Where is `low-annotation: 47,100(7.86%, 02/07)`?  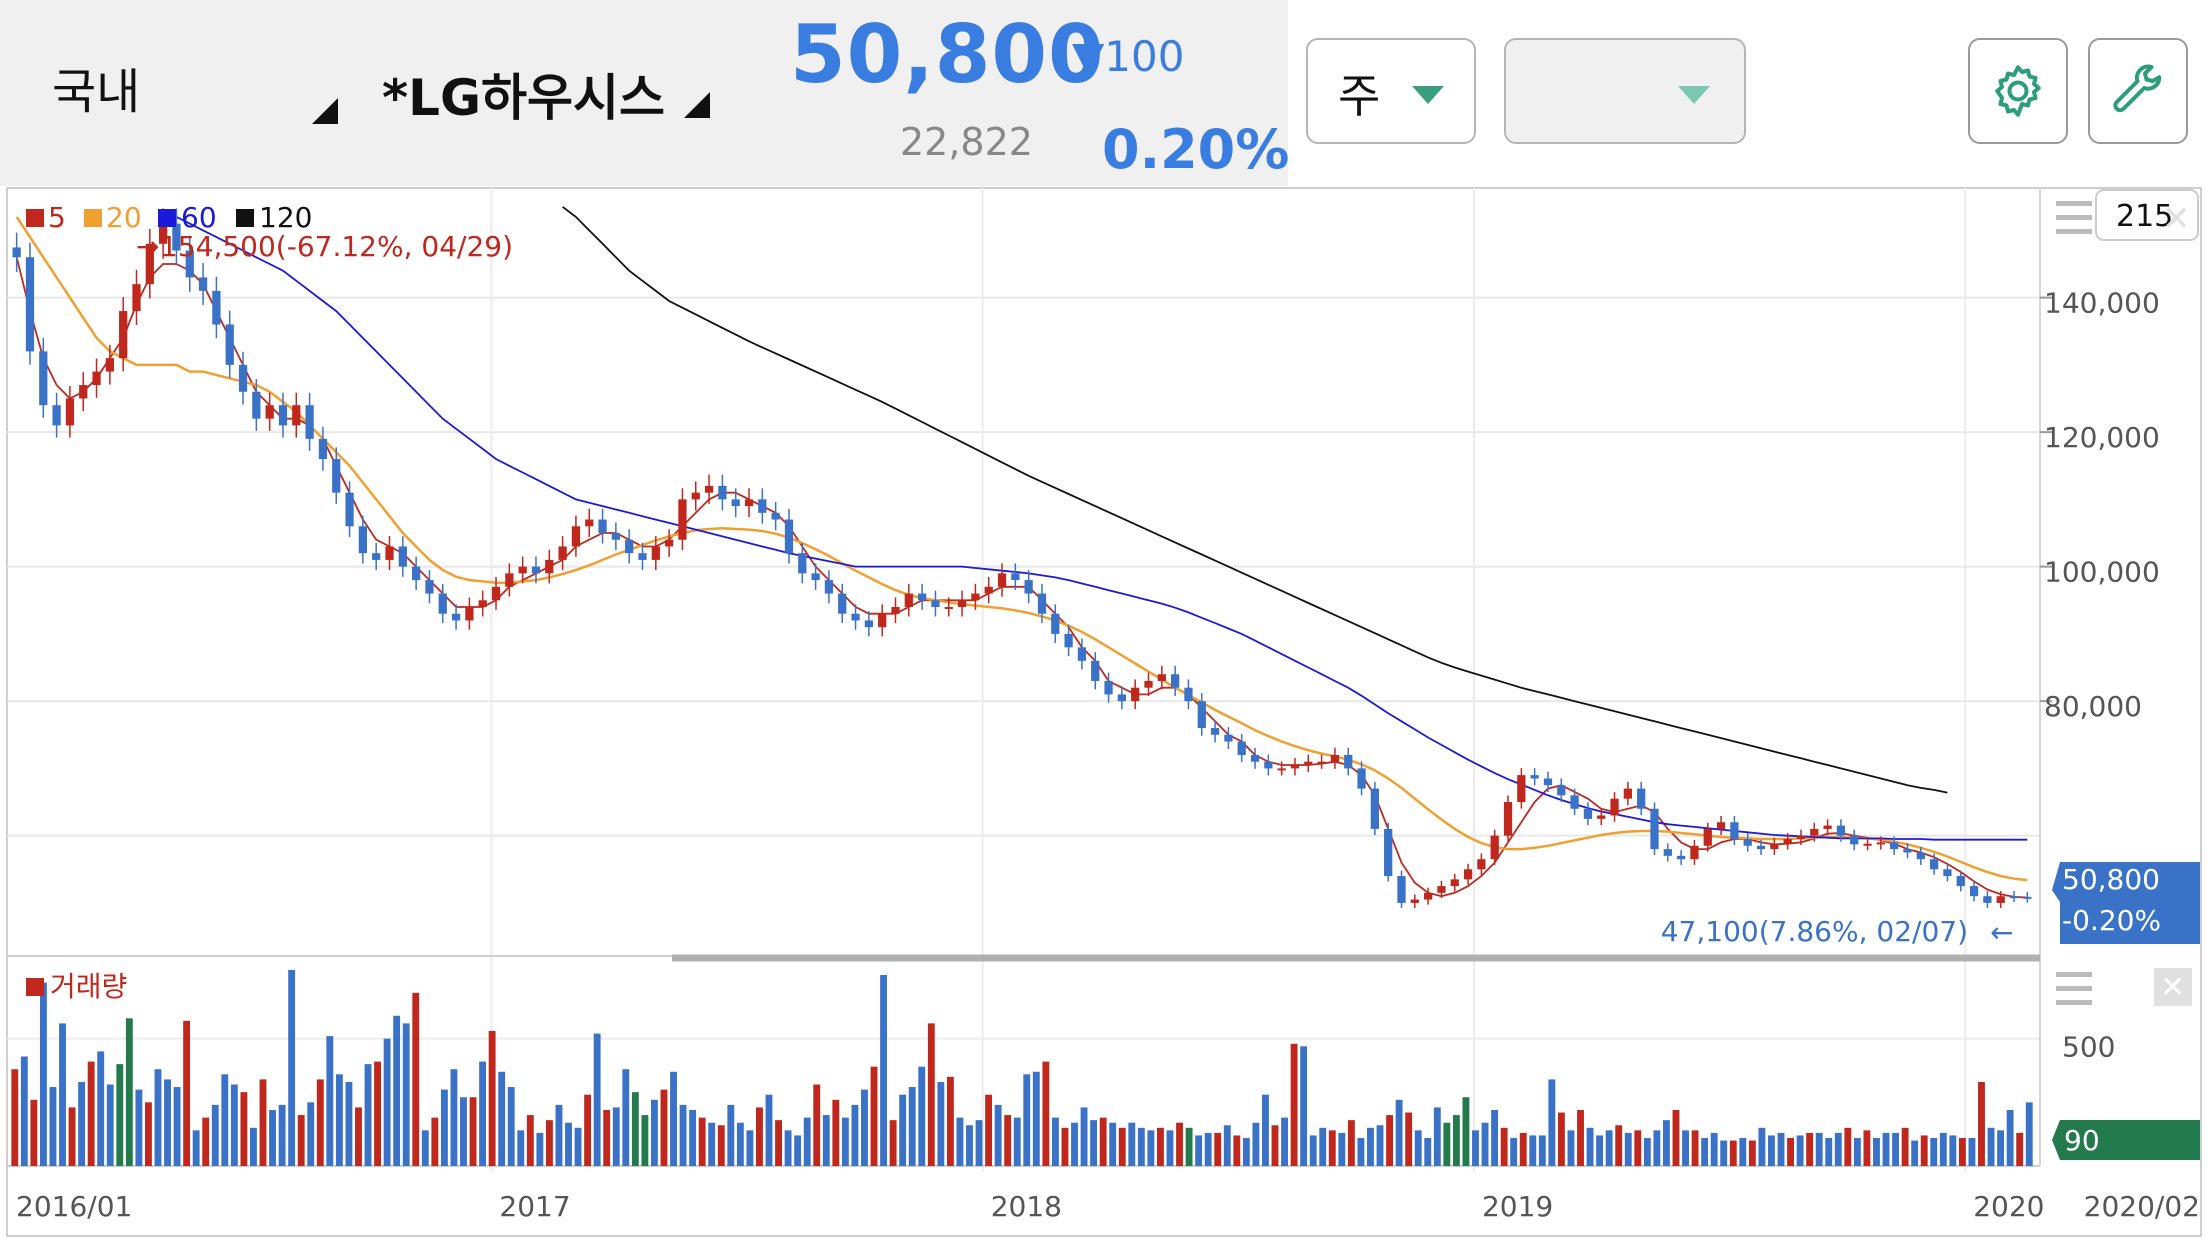 low-annotation: 47,100(7.86%, 02/07) is located at coordinates (1814, 931).